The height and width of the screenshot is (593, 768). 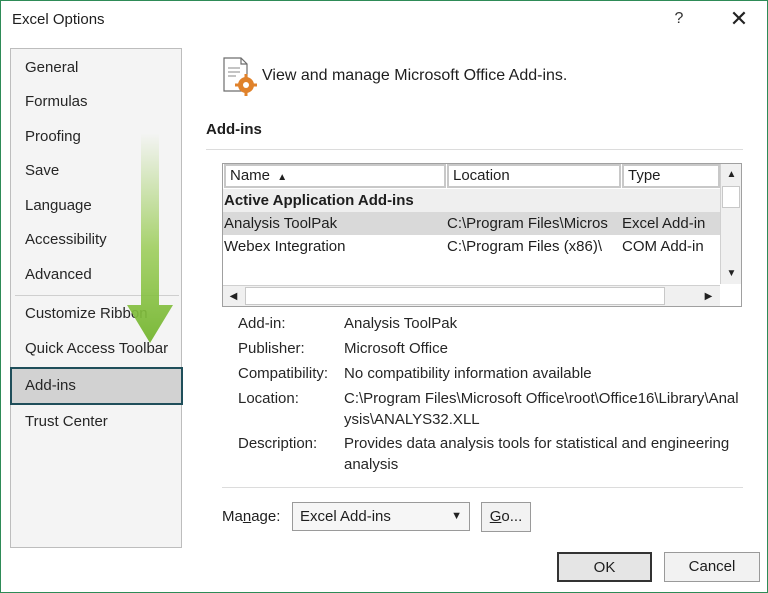 I want to click on manage-dropdown: Excel Add-ins ▼, so click(x=381, y=516).